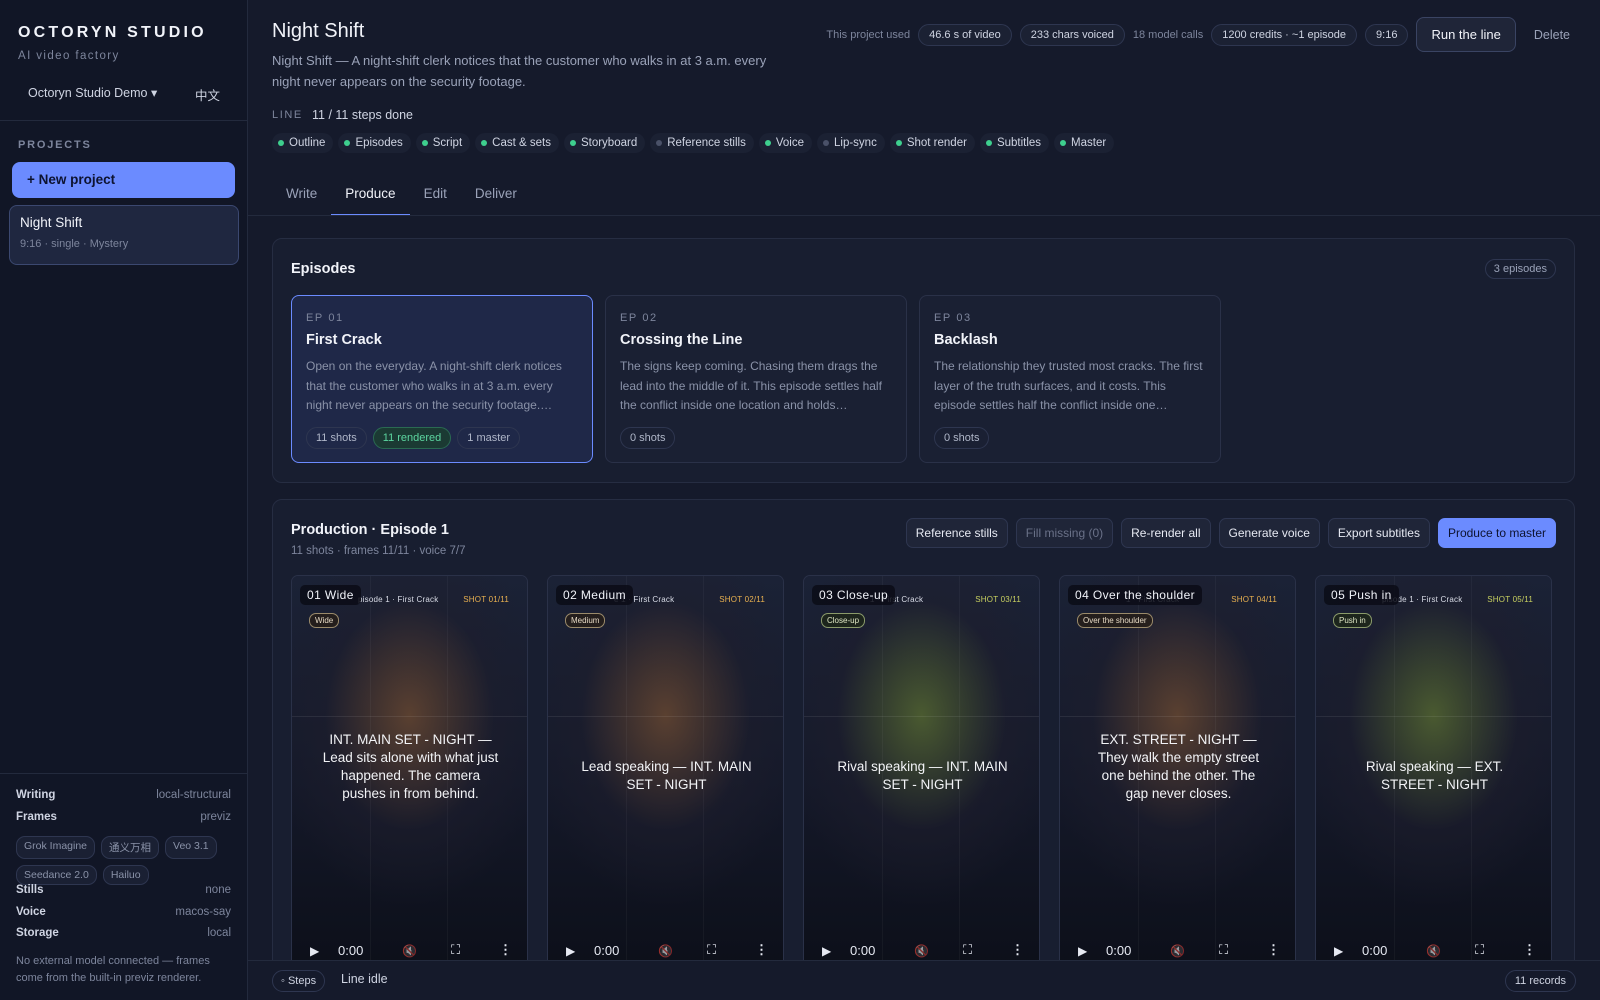 This screenshot has width=1600, height=1000. I want to click on steps-toggle: ◦ Steps, so click(299, 981).